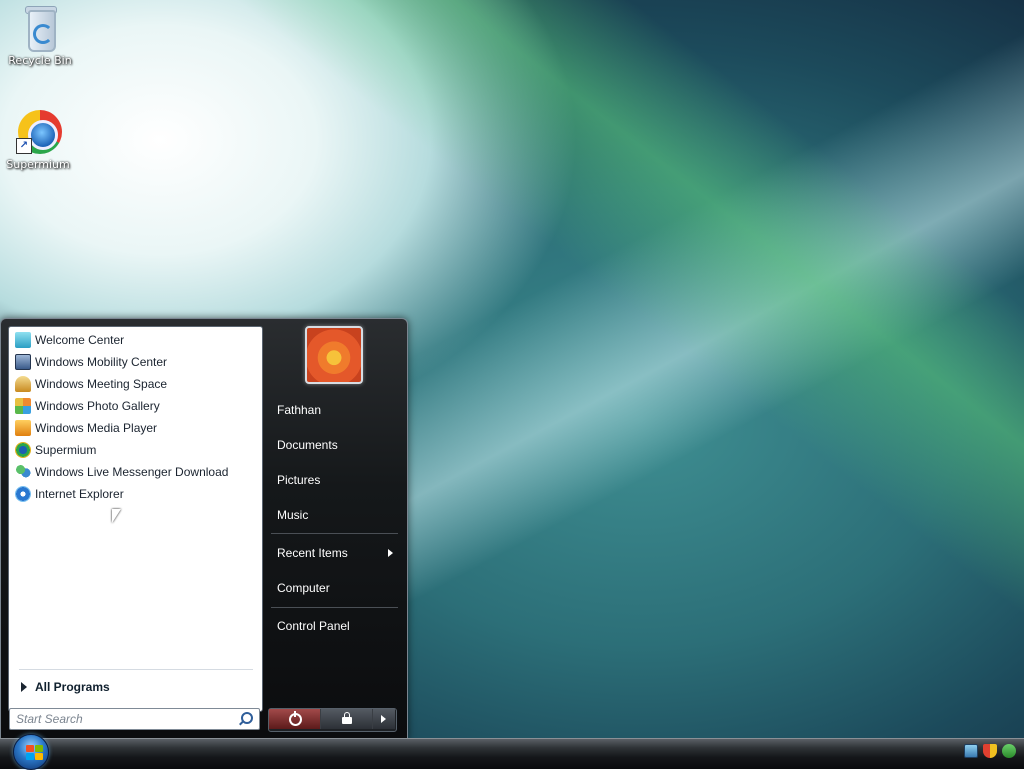 Image resolution: width=1024 pixels, height=770 pixels. Describe the element at coordinates (23, 406) in the screenshot. I see `photo-gallery-icon` at that location.